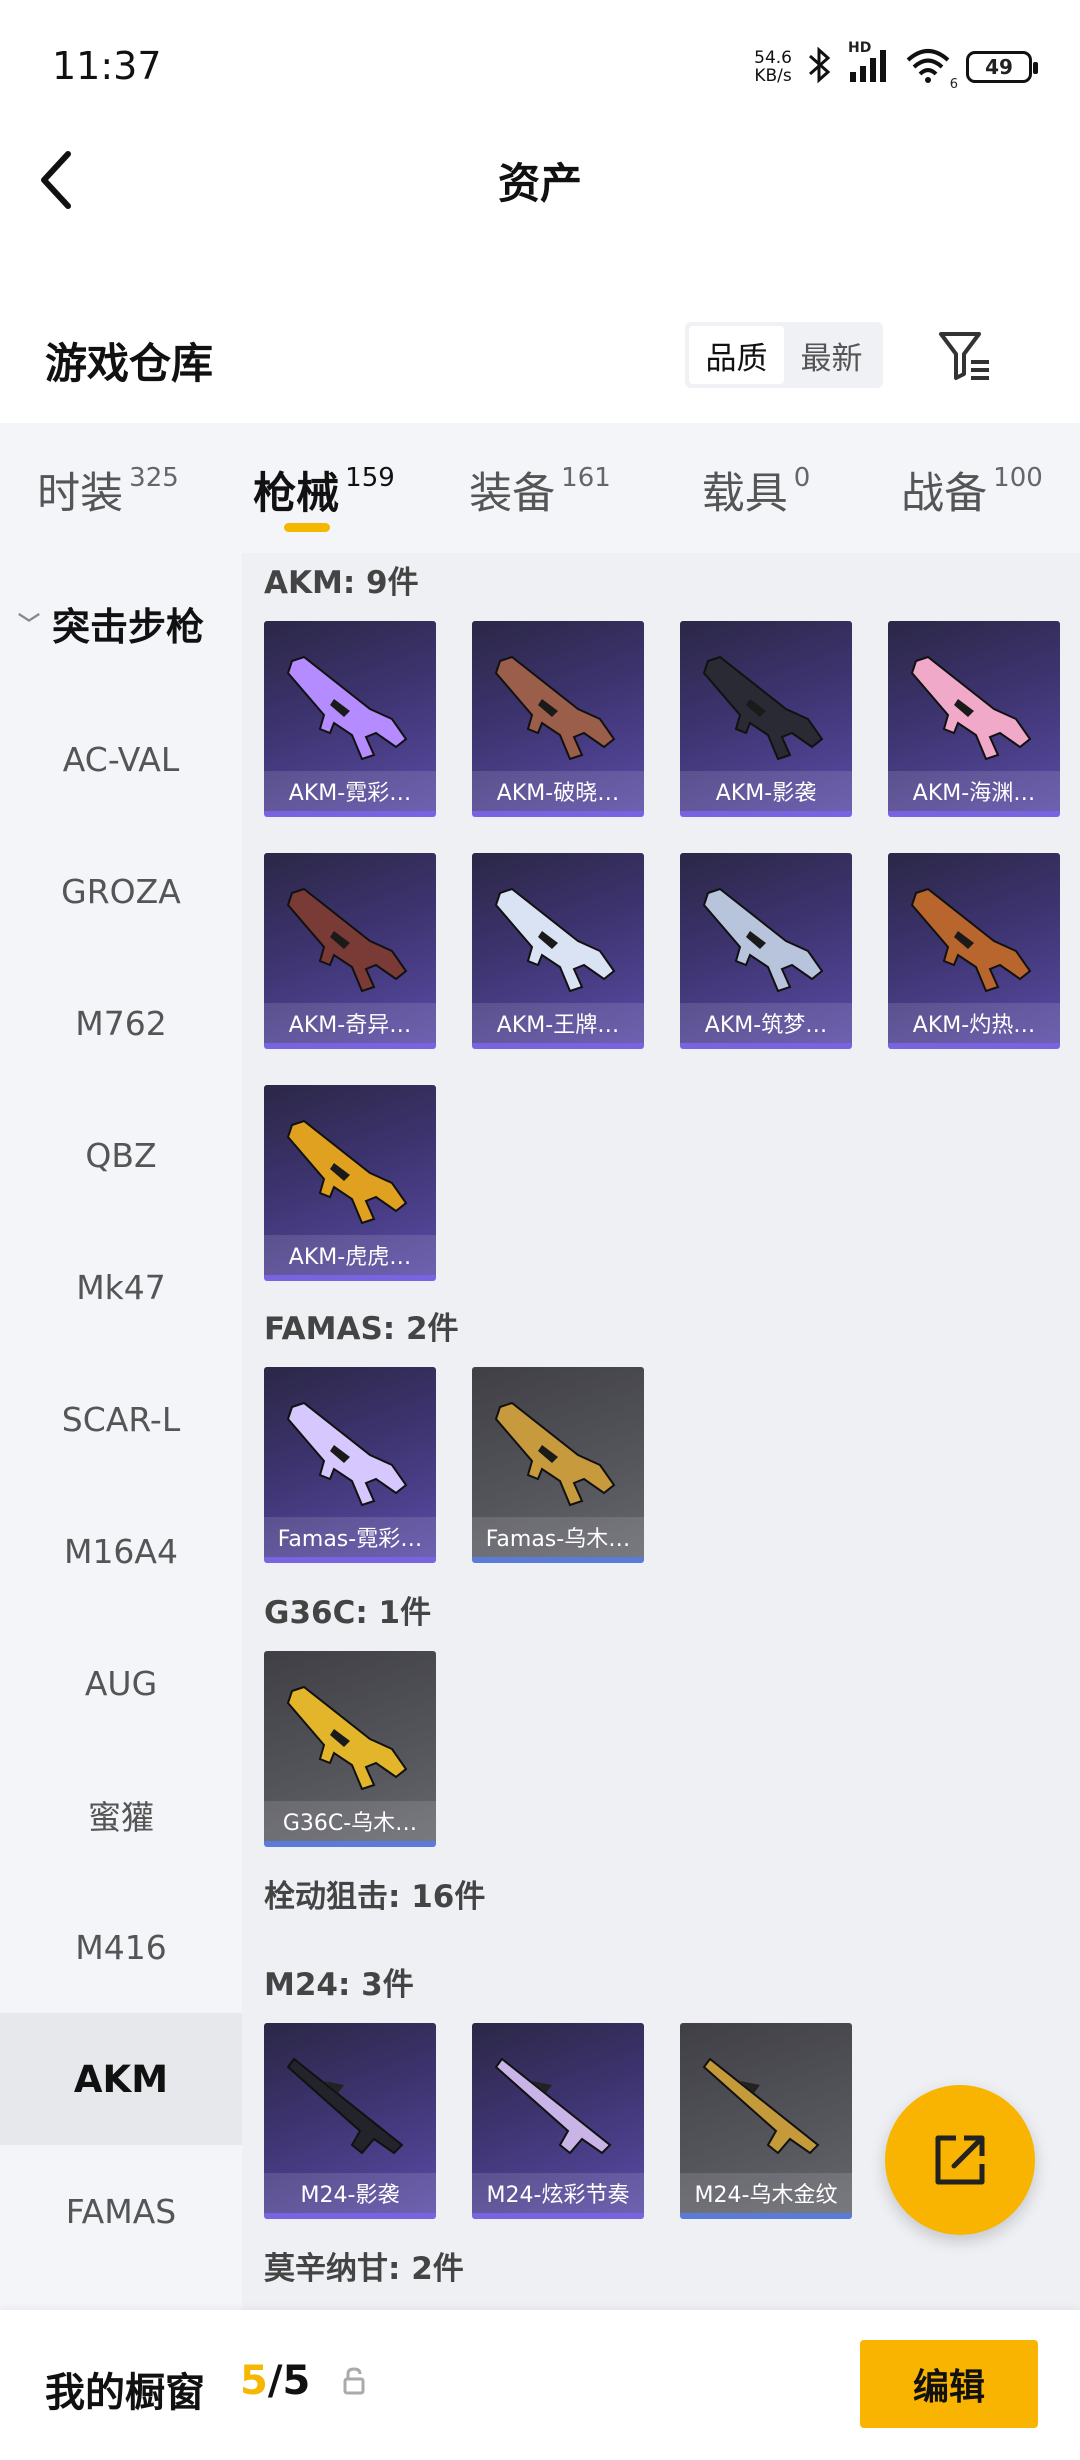  I want to click on tab-firearms: 枪械 159, so click(324, 488).